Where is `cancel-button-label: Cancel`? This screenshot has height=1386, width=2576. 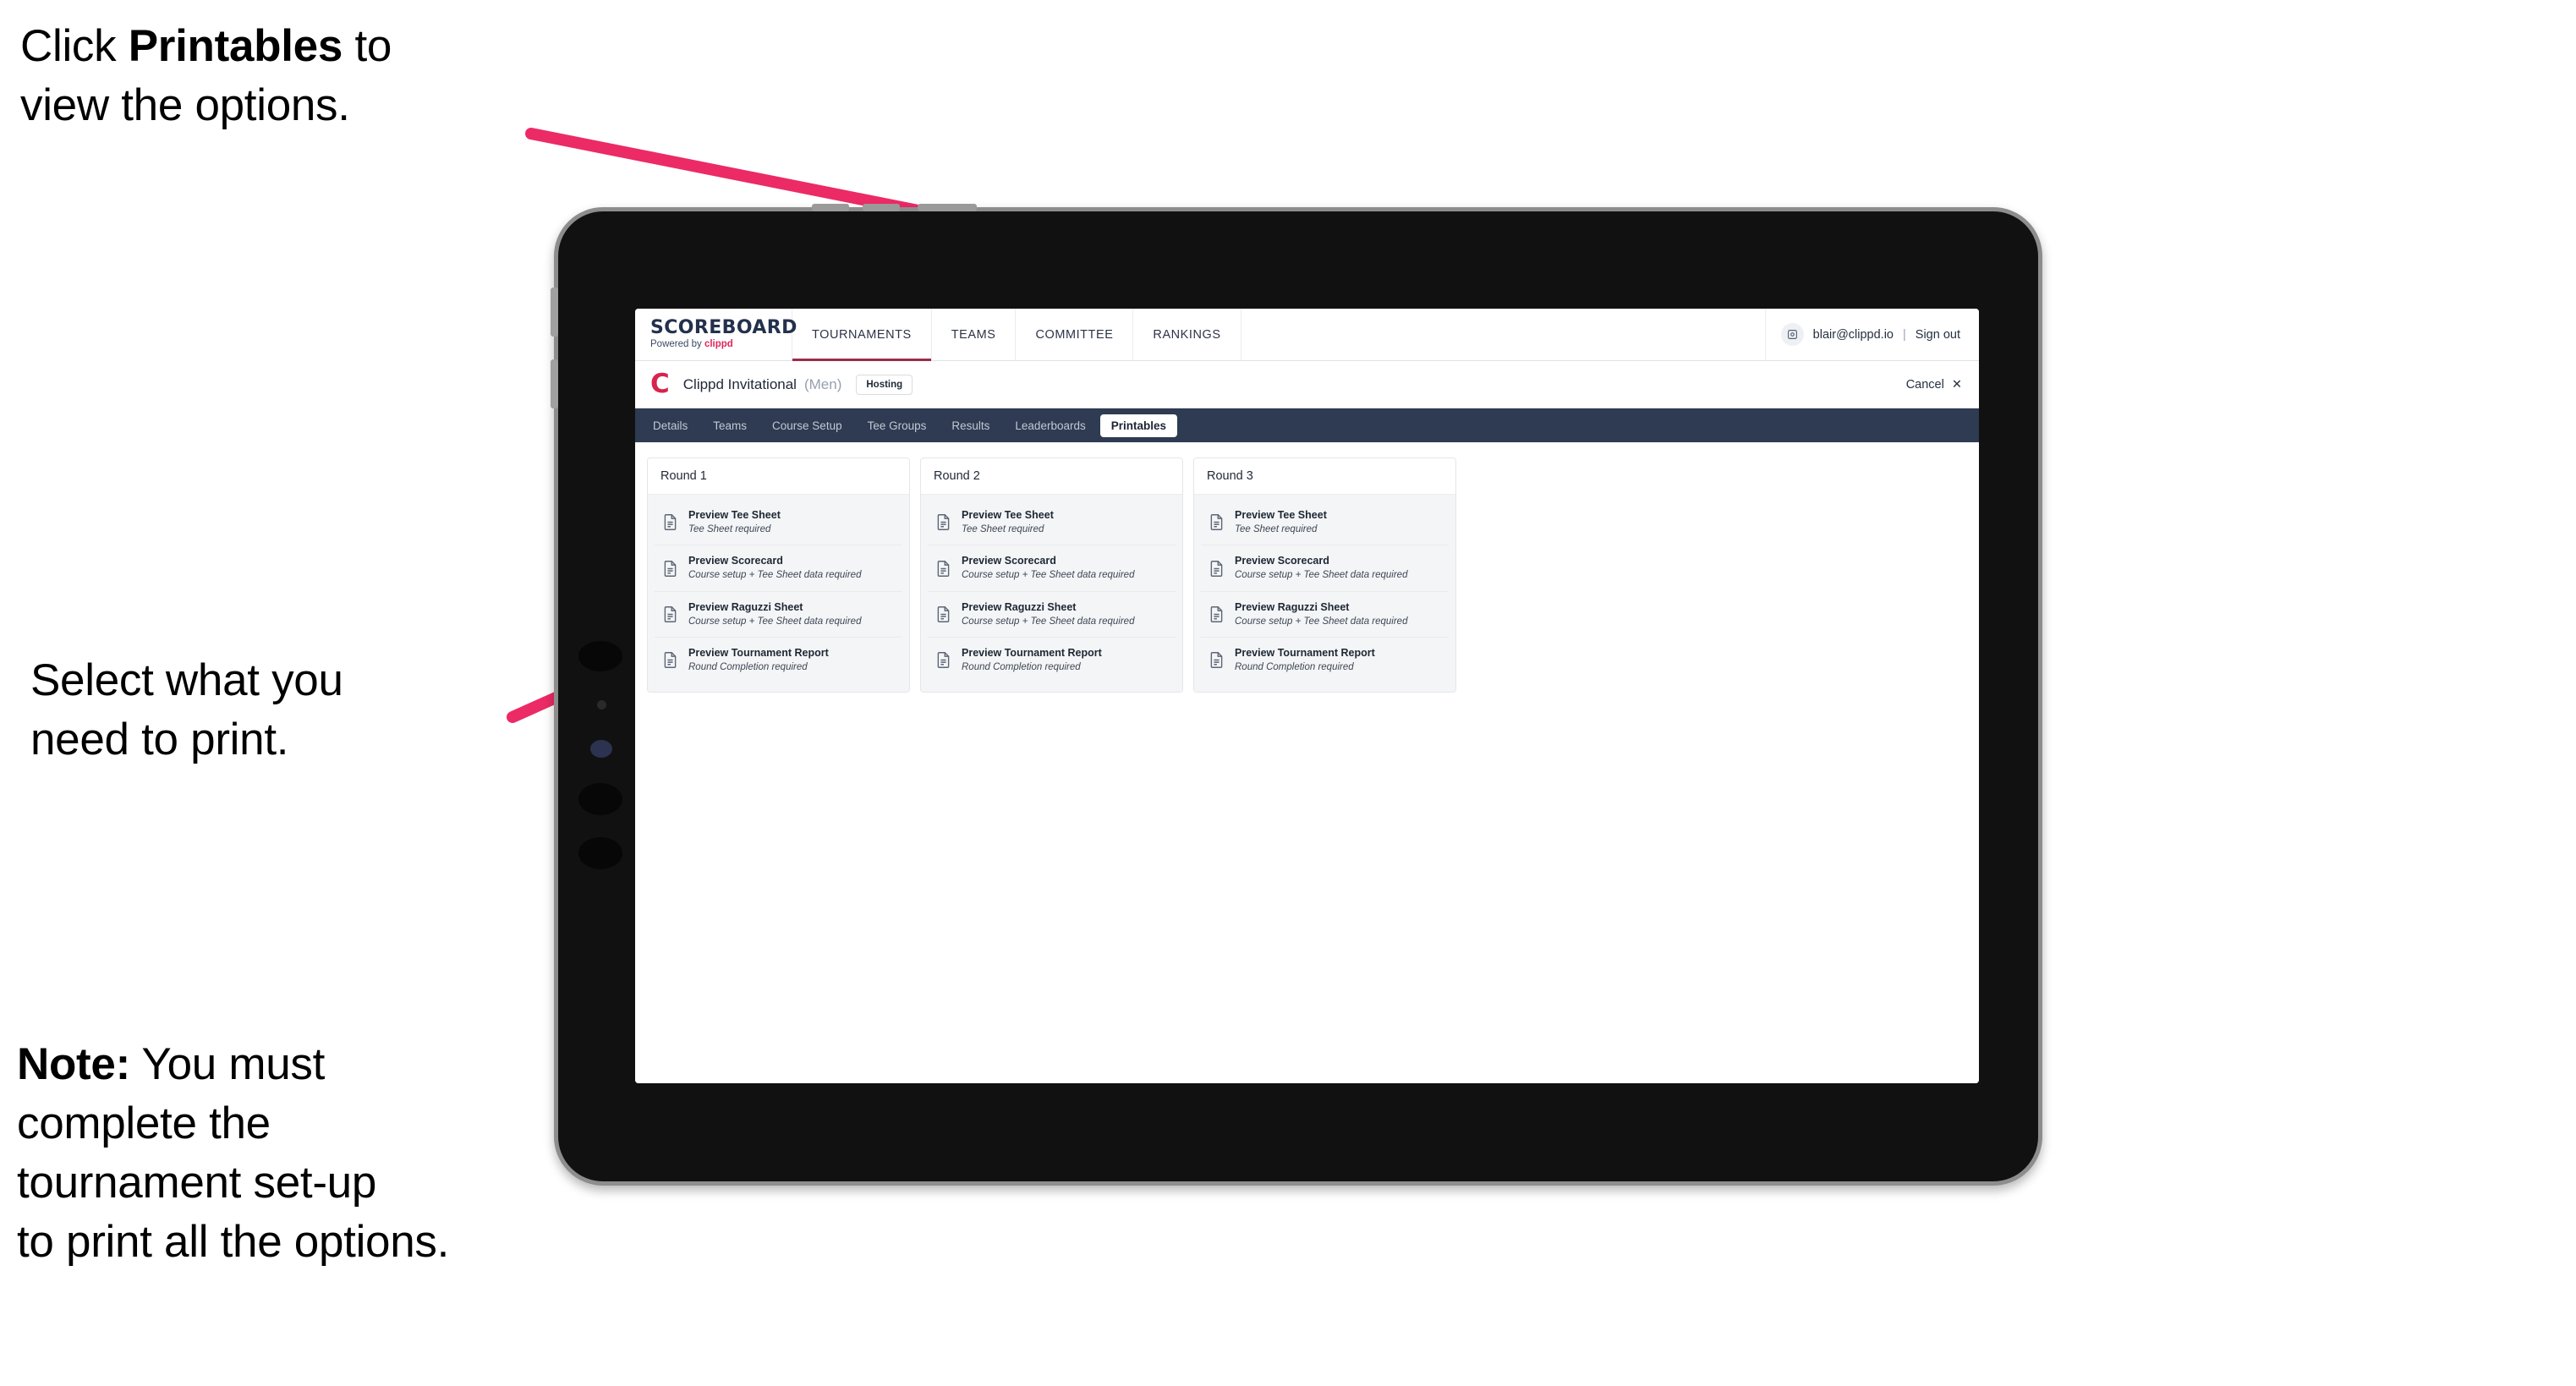
cancel-button-label: Cancel is located at coordinates (1924, 384).